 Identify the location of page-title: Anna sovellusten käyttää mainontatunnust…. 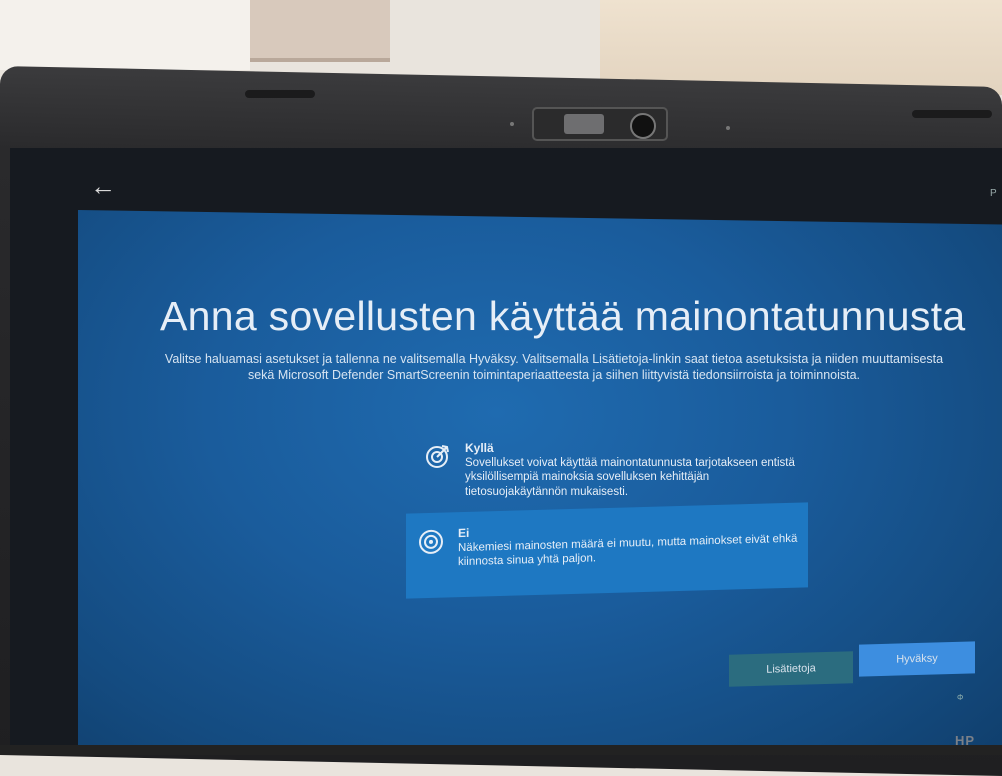
(563, 316).